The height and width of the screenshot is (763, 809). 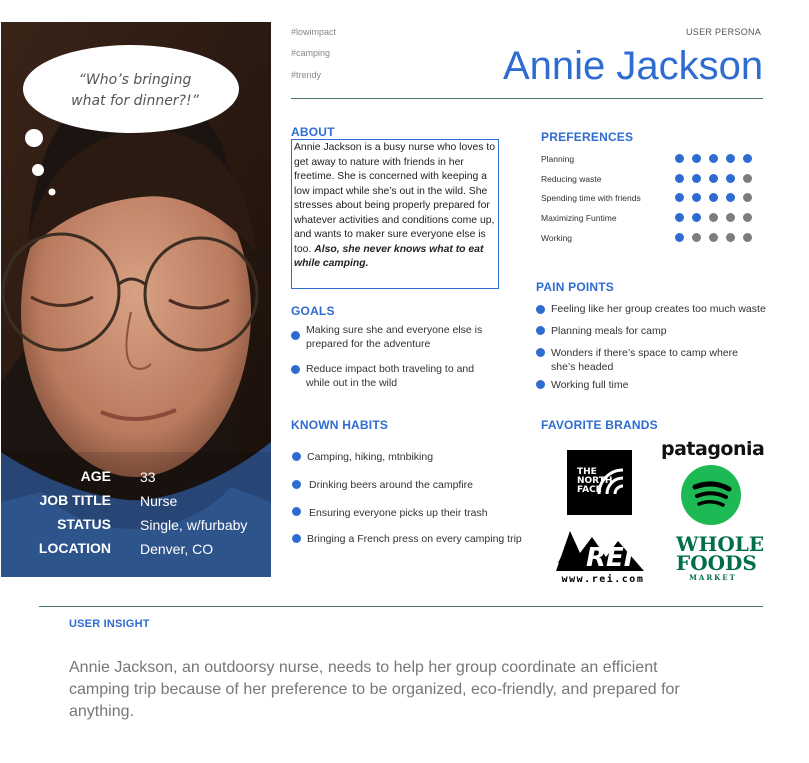 What do you see at coordinates (74, 548) in the screenshot?
I see `location-label: LOCATION` at bounding box center [74, 548].